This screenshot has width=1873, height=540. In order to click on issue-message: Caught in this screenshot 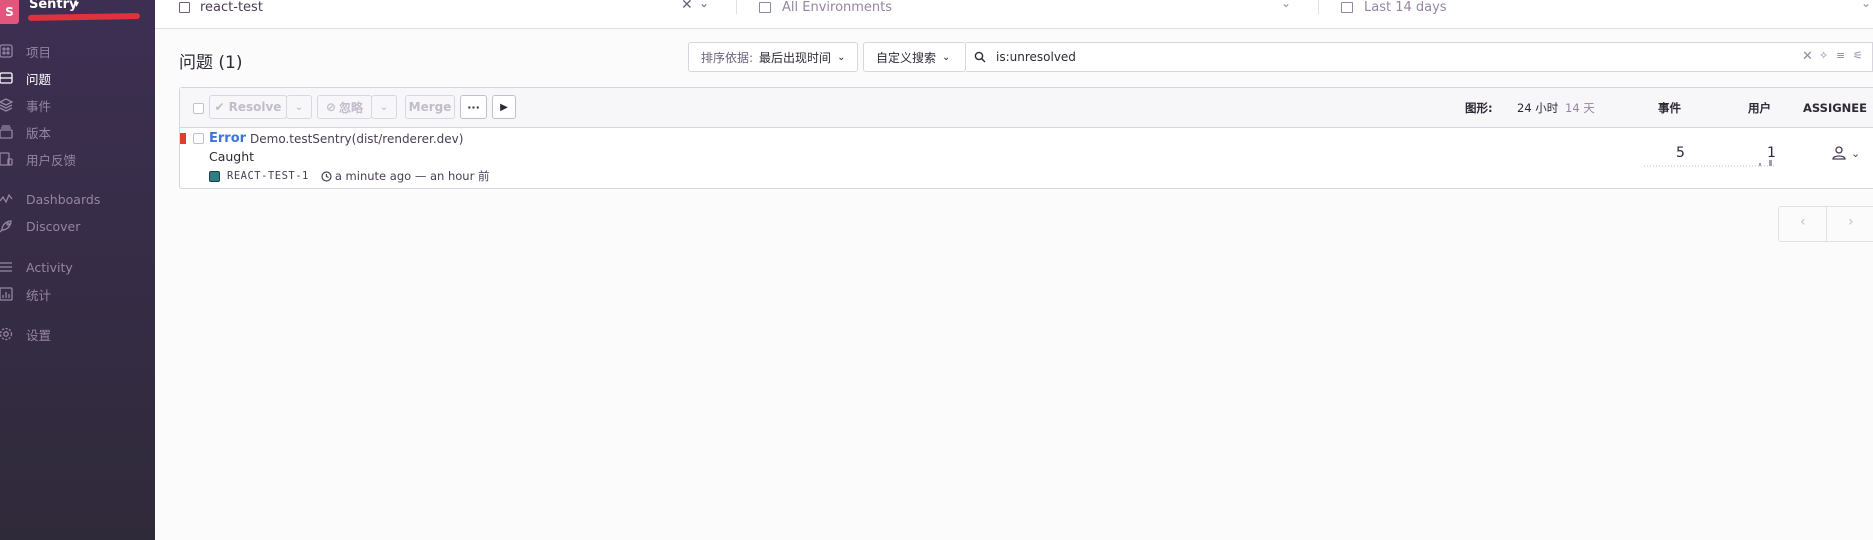, I will do `click(232, 156)`.